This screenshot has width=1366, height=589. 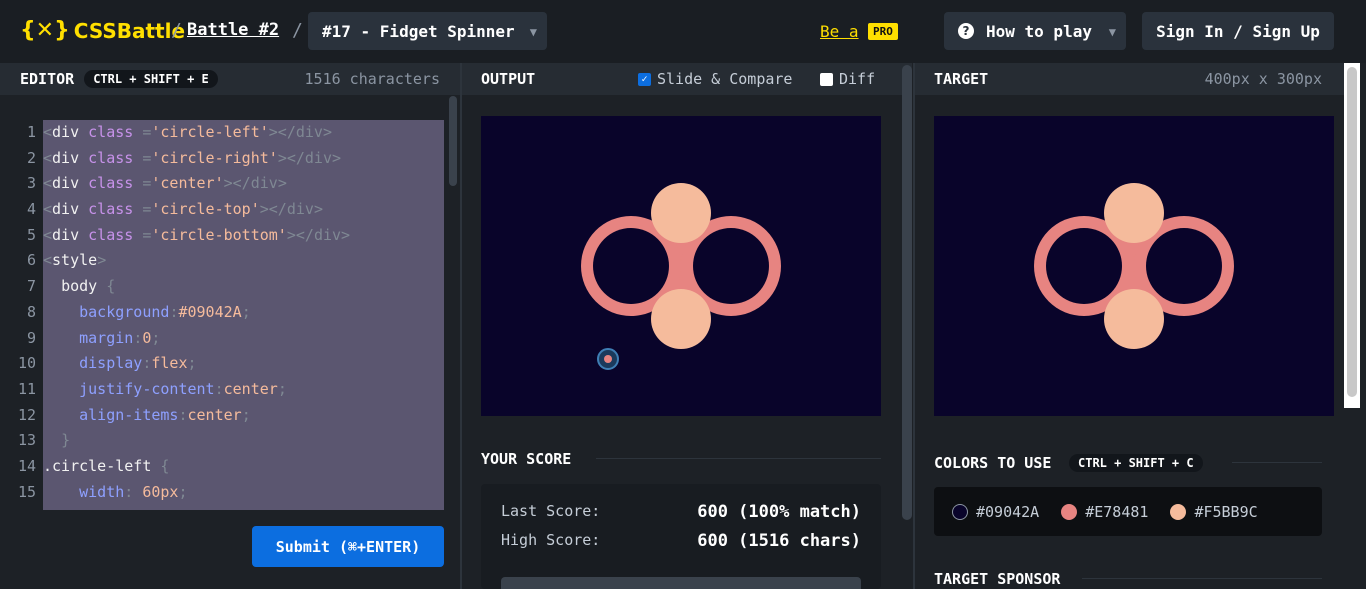 What do you see at coordinates (681, 276) in the screenshot?
I see `output-render` at bounding box center [681, 276].